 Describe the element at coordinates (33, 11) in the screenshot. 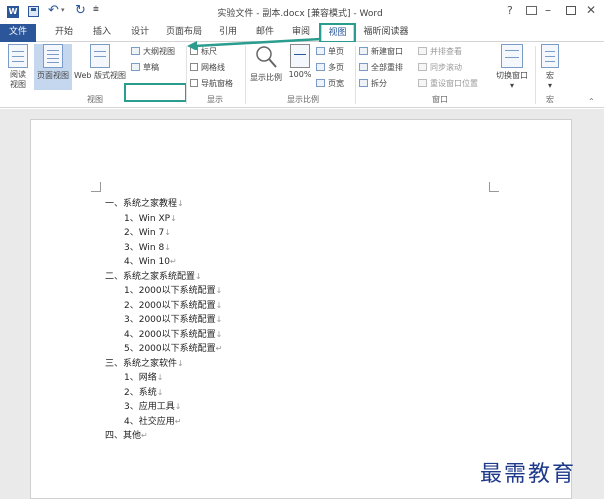

I see `save-icon` at that location.